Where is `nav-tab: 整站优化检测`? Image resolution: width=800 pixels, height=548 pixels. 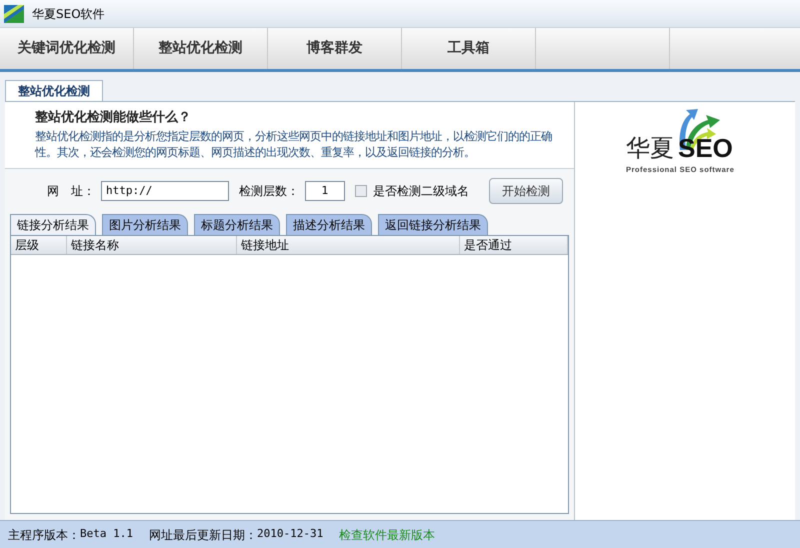
nav-tab: 整站优化检测 is located at coordinates (201, 48).